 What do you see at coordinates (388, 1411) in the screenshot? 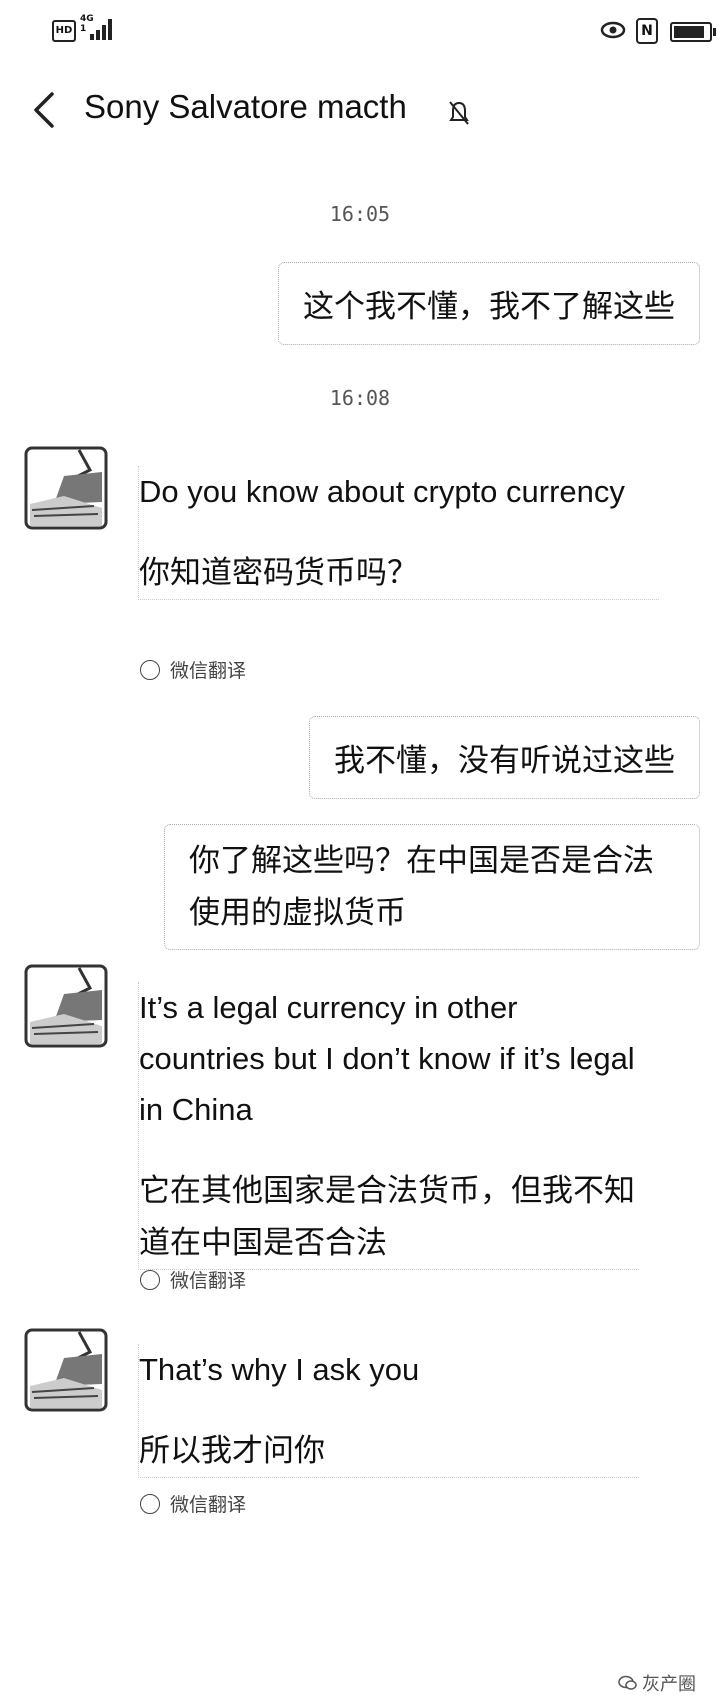
I see `incoming-message-bubble: That’s why I ask you 所以我才问你` at bounding box center [388, 1411].